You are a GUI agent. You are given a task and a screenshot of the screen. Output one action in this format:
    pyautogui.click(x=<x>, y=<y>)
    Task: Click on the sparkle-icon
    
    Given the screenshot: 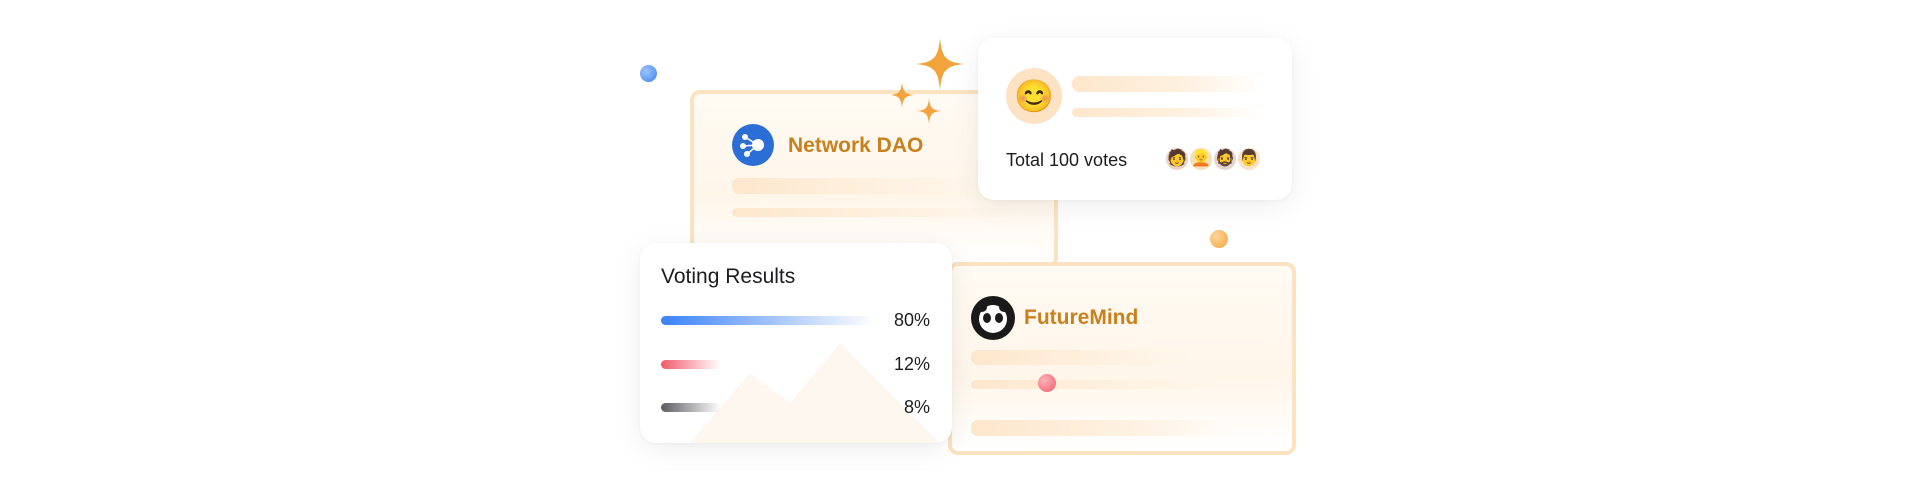 What is the action you would take?
    pyautogui.click(x=928, y=81)
    